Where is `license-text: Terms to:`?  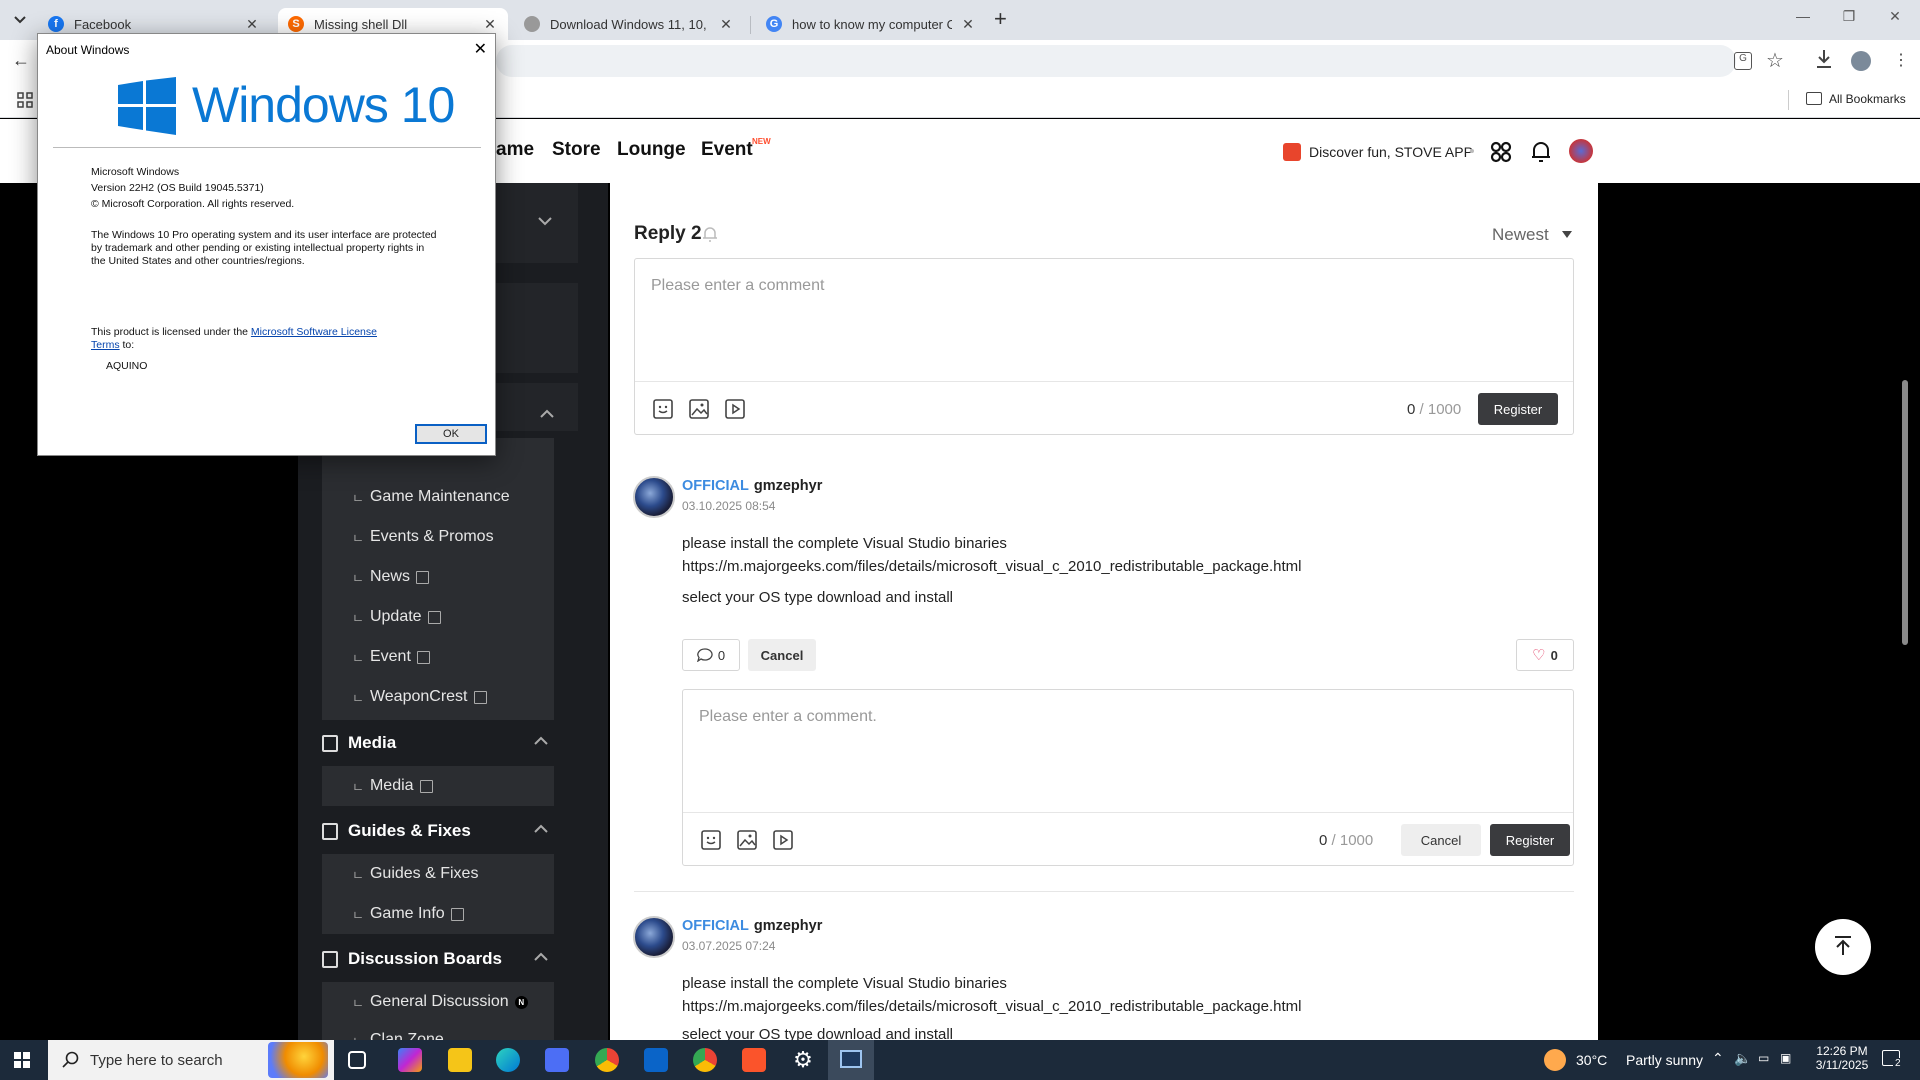
license-text: Terms to: is located at coordinates (113, 345).